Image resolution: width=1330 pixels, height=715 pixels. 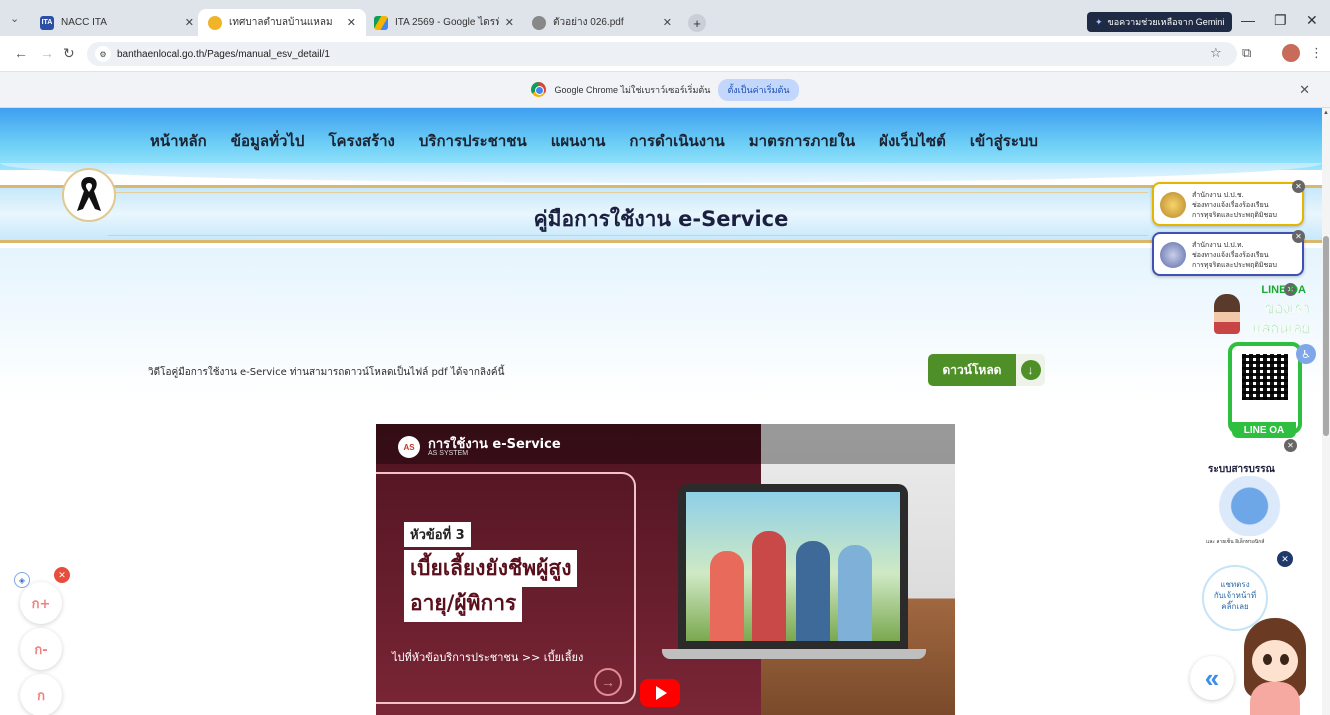 I want to click on tab-nacc-ita: ITA NACC ITA ✕, so click(x=117, y=22).